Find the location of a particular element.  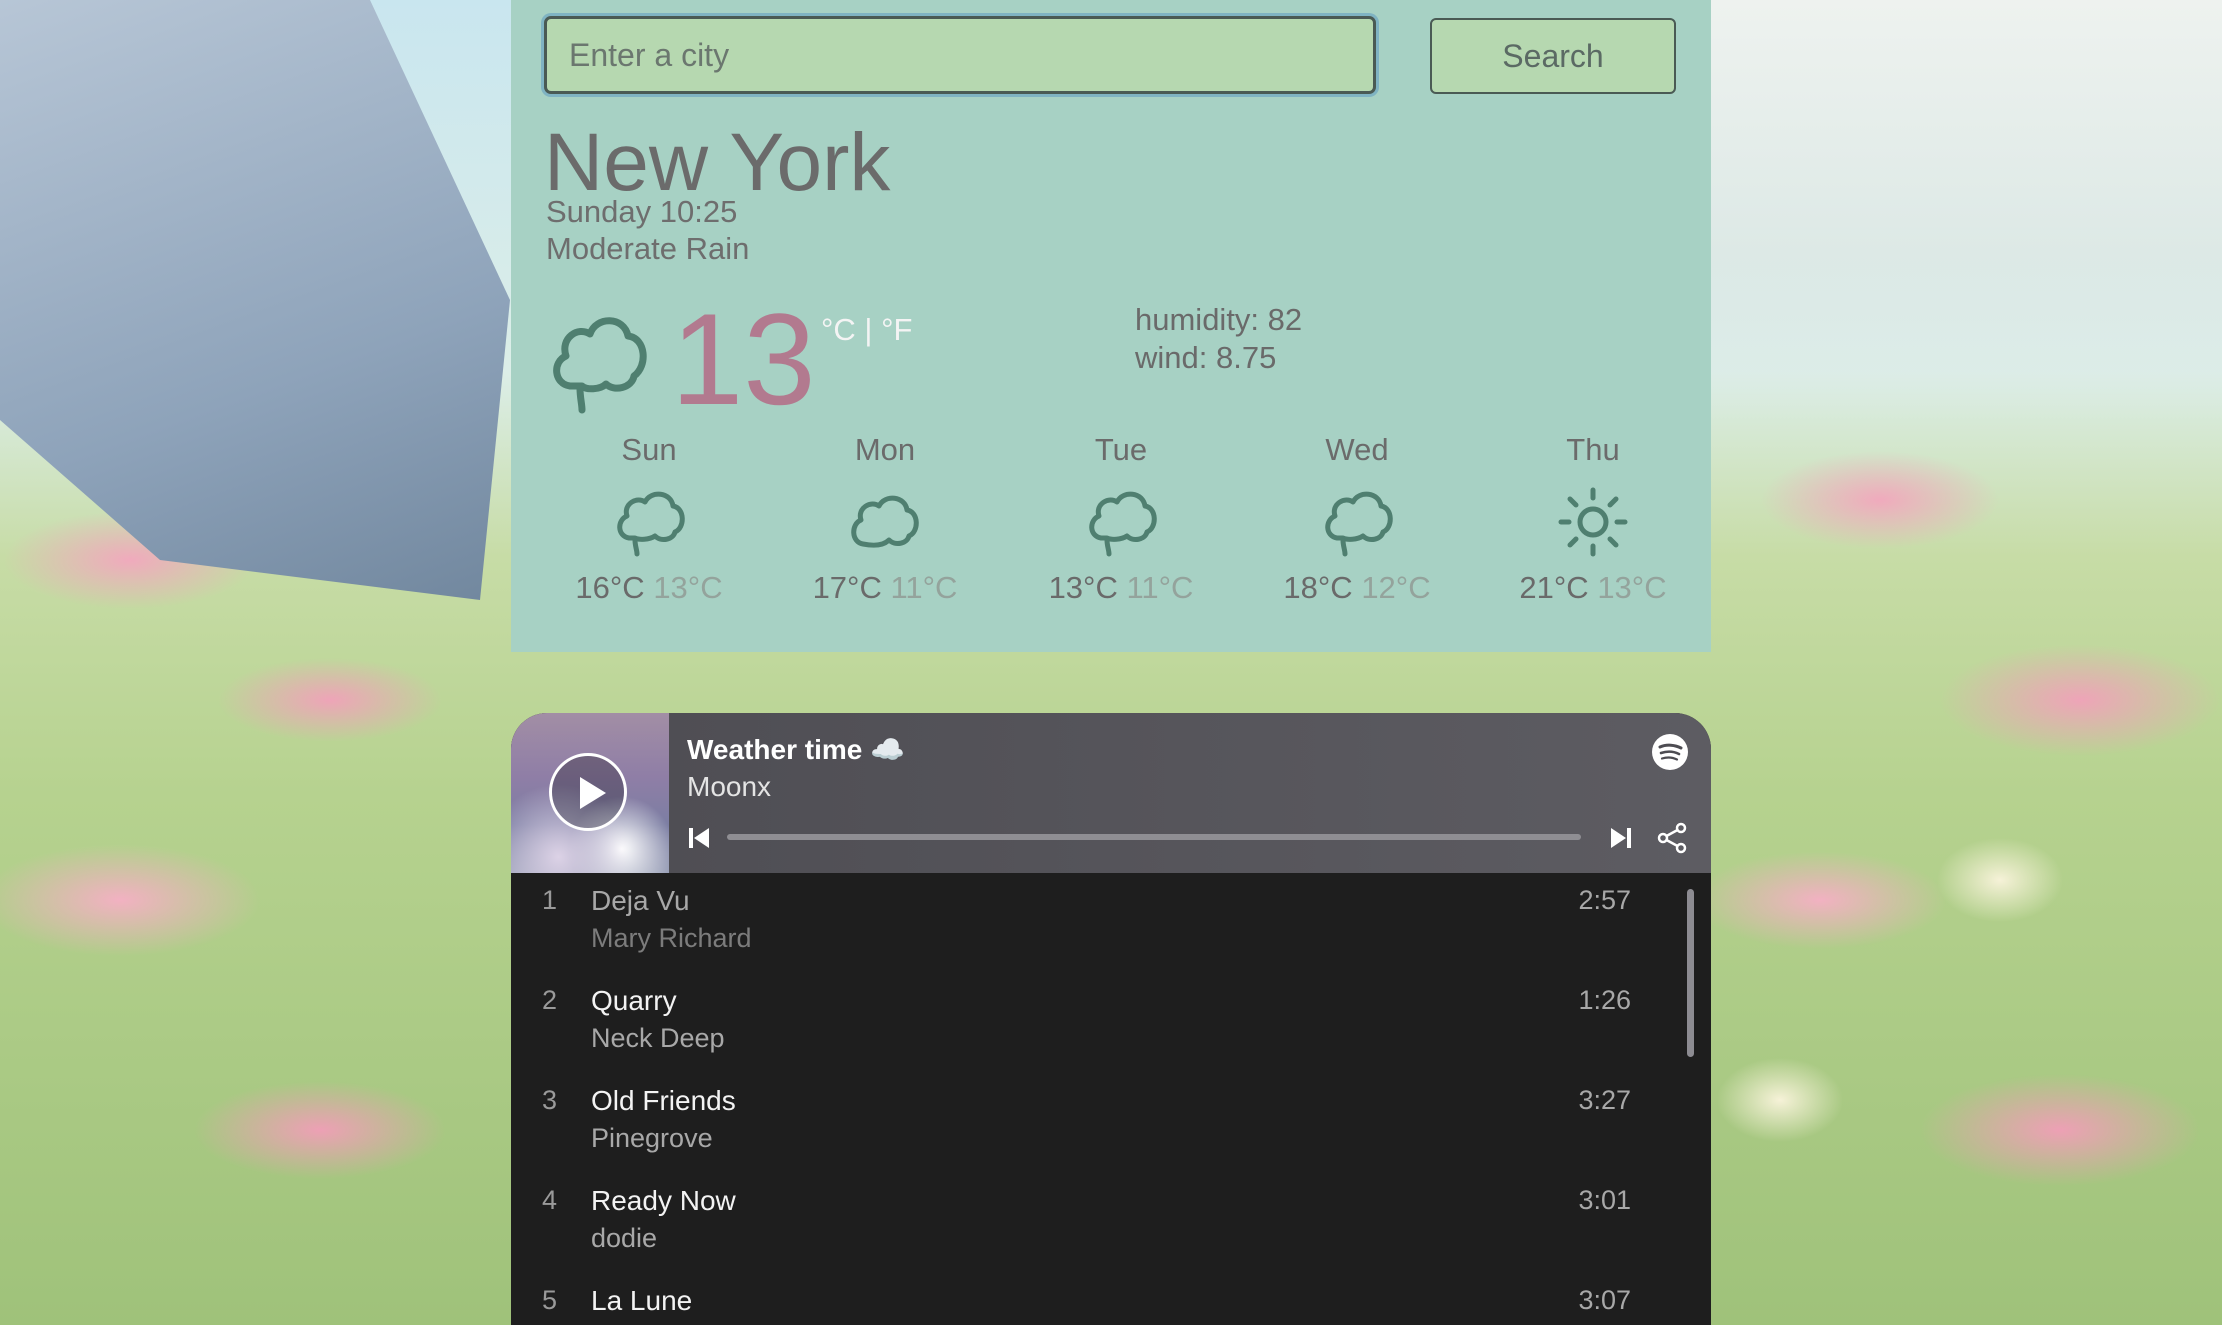

current-temperature: 13 is located at coordinates (743, 359).